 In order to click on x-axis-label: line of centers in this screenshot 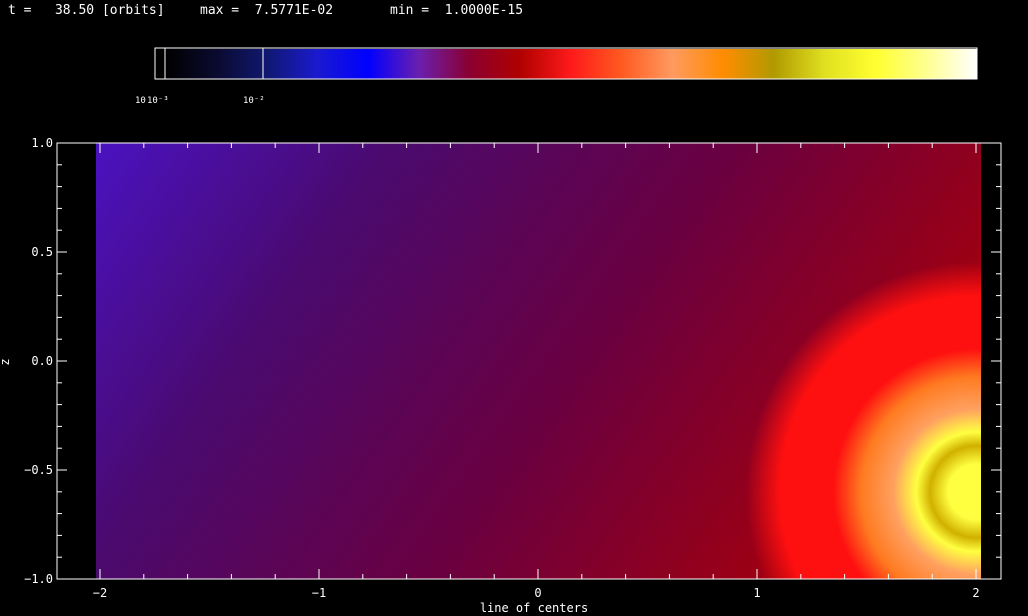, I will do `click(534, 608)`.